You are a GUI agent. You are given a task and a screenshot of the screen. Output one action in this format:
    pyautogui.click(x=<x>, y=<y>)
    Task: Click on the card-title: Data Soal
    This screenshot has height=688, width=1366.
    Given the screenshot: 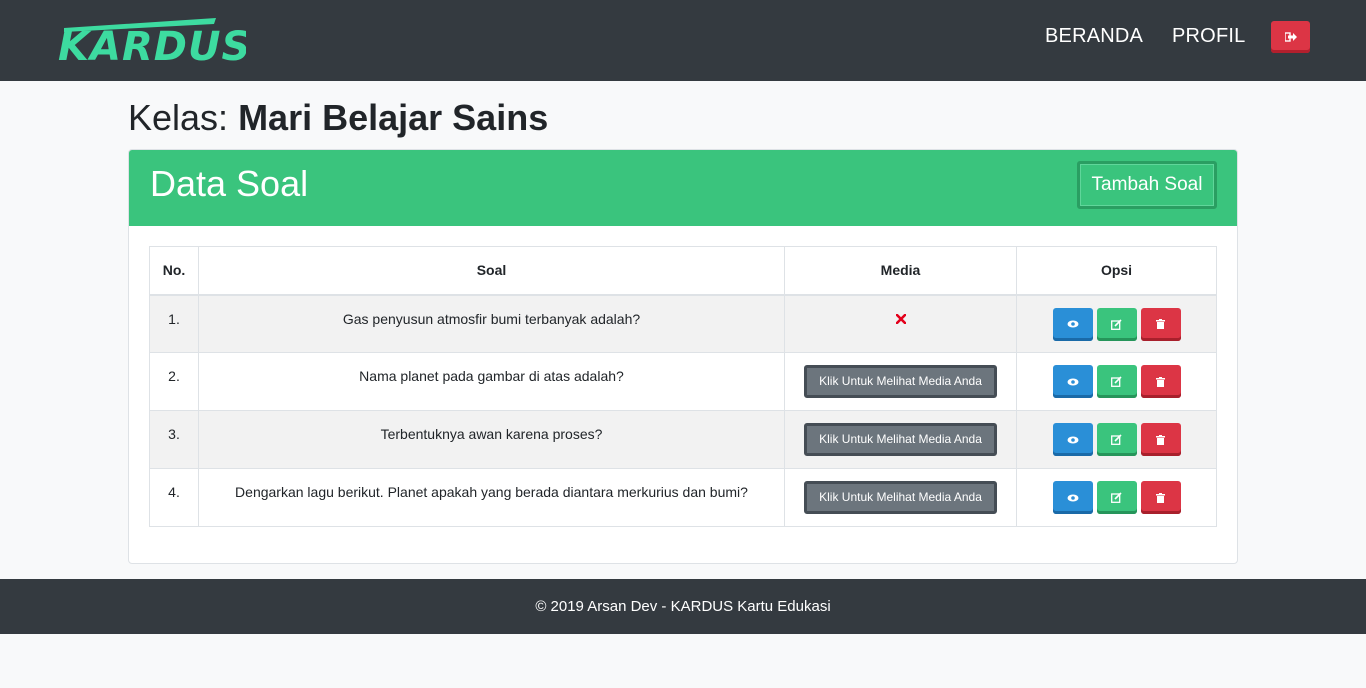 What is the action you would take?
    pyautogui.click(x=229, y=183)
    